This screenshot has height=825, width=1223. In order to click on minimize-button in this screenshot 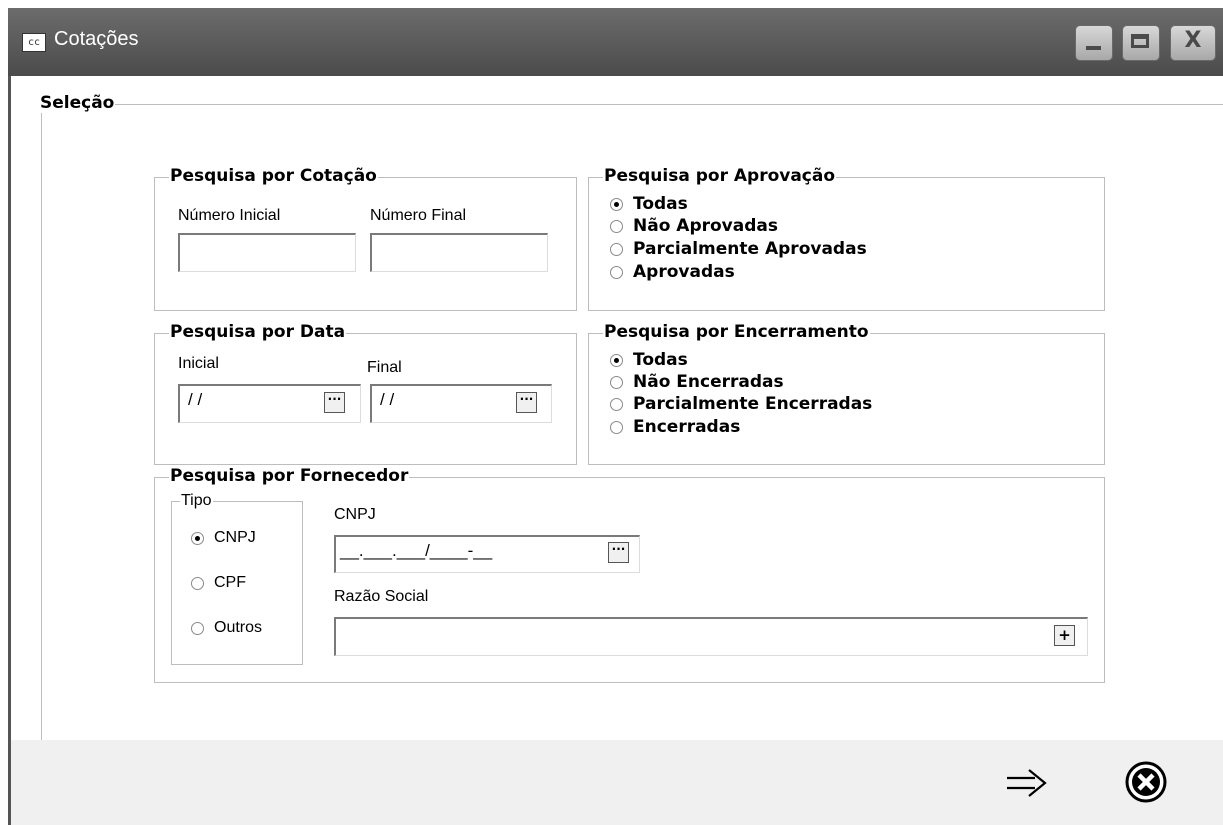, I will do `click(1094, 43)`.